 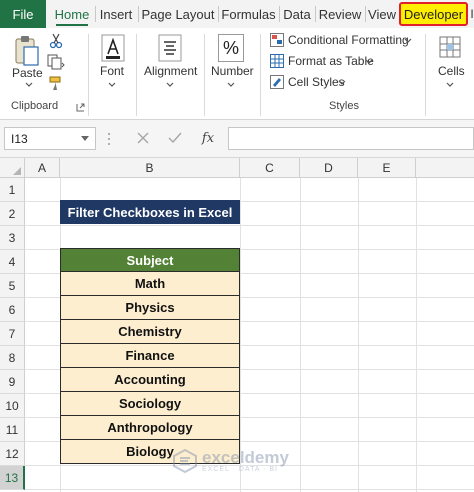 What do you see at coordinates (277, 61) in the screenshot?
I see `format-as-table-icon` at bounding box center [277, 61].